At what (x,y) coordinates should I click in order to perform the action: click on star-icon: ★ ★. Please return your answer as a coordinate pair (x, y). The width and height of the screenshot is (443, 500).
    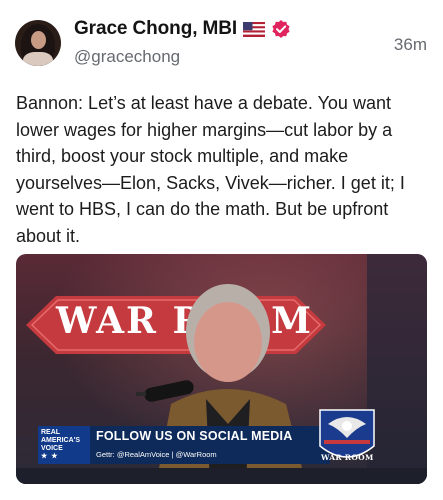
    Looking at the image, I should click on (50, 456).